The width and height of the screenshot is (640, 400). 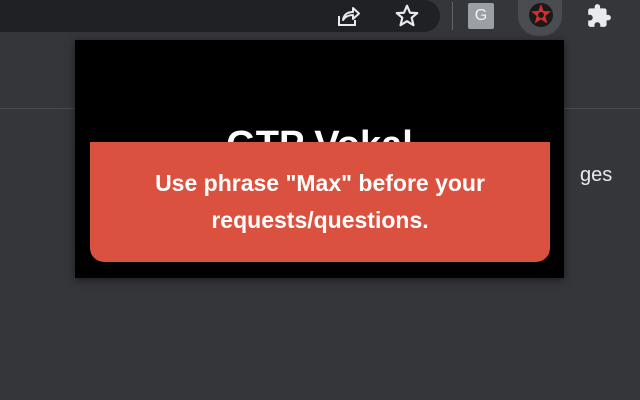 What do you see at coordinates (220, 16) in the screenshot?
I see `address-bar` at bounding box center [220, 16].